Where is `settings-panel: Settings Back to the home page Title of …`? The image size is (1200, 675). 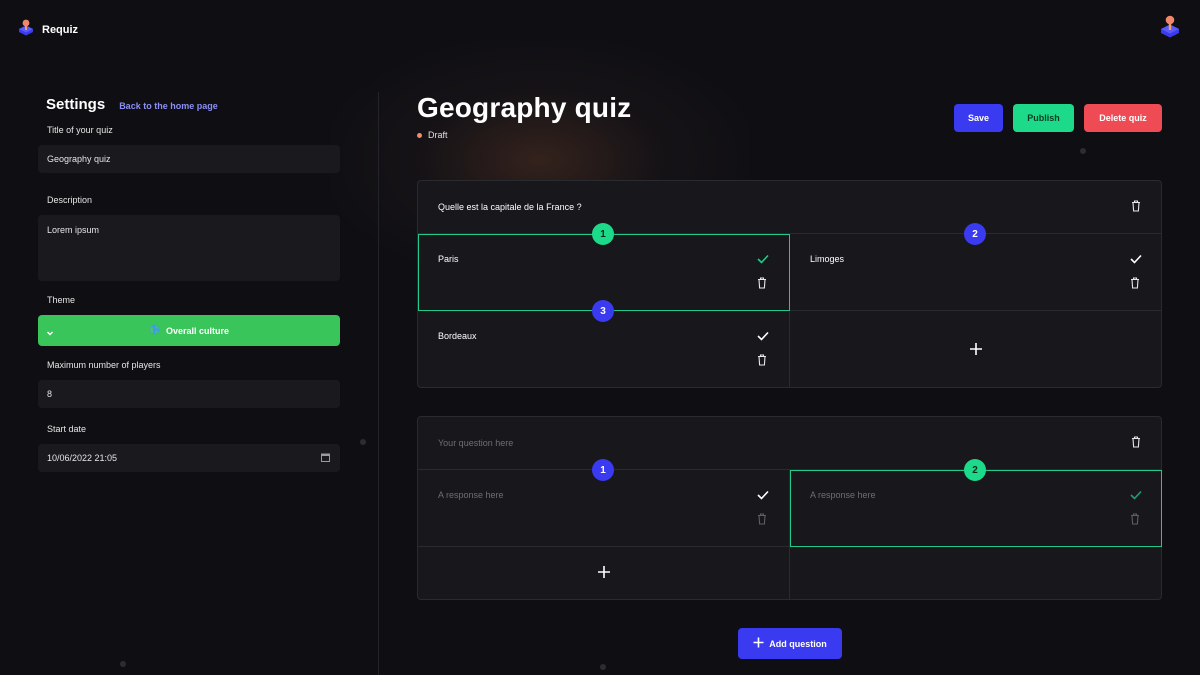
settings-panel: Settings Back to the home page Title of … is located at coordinates (189, 284).